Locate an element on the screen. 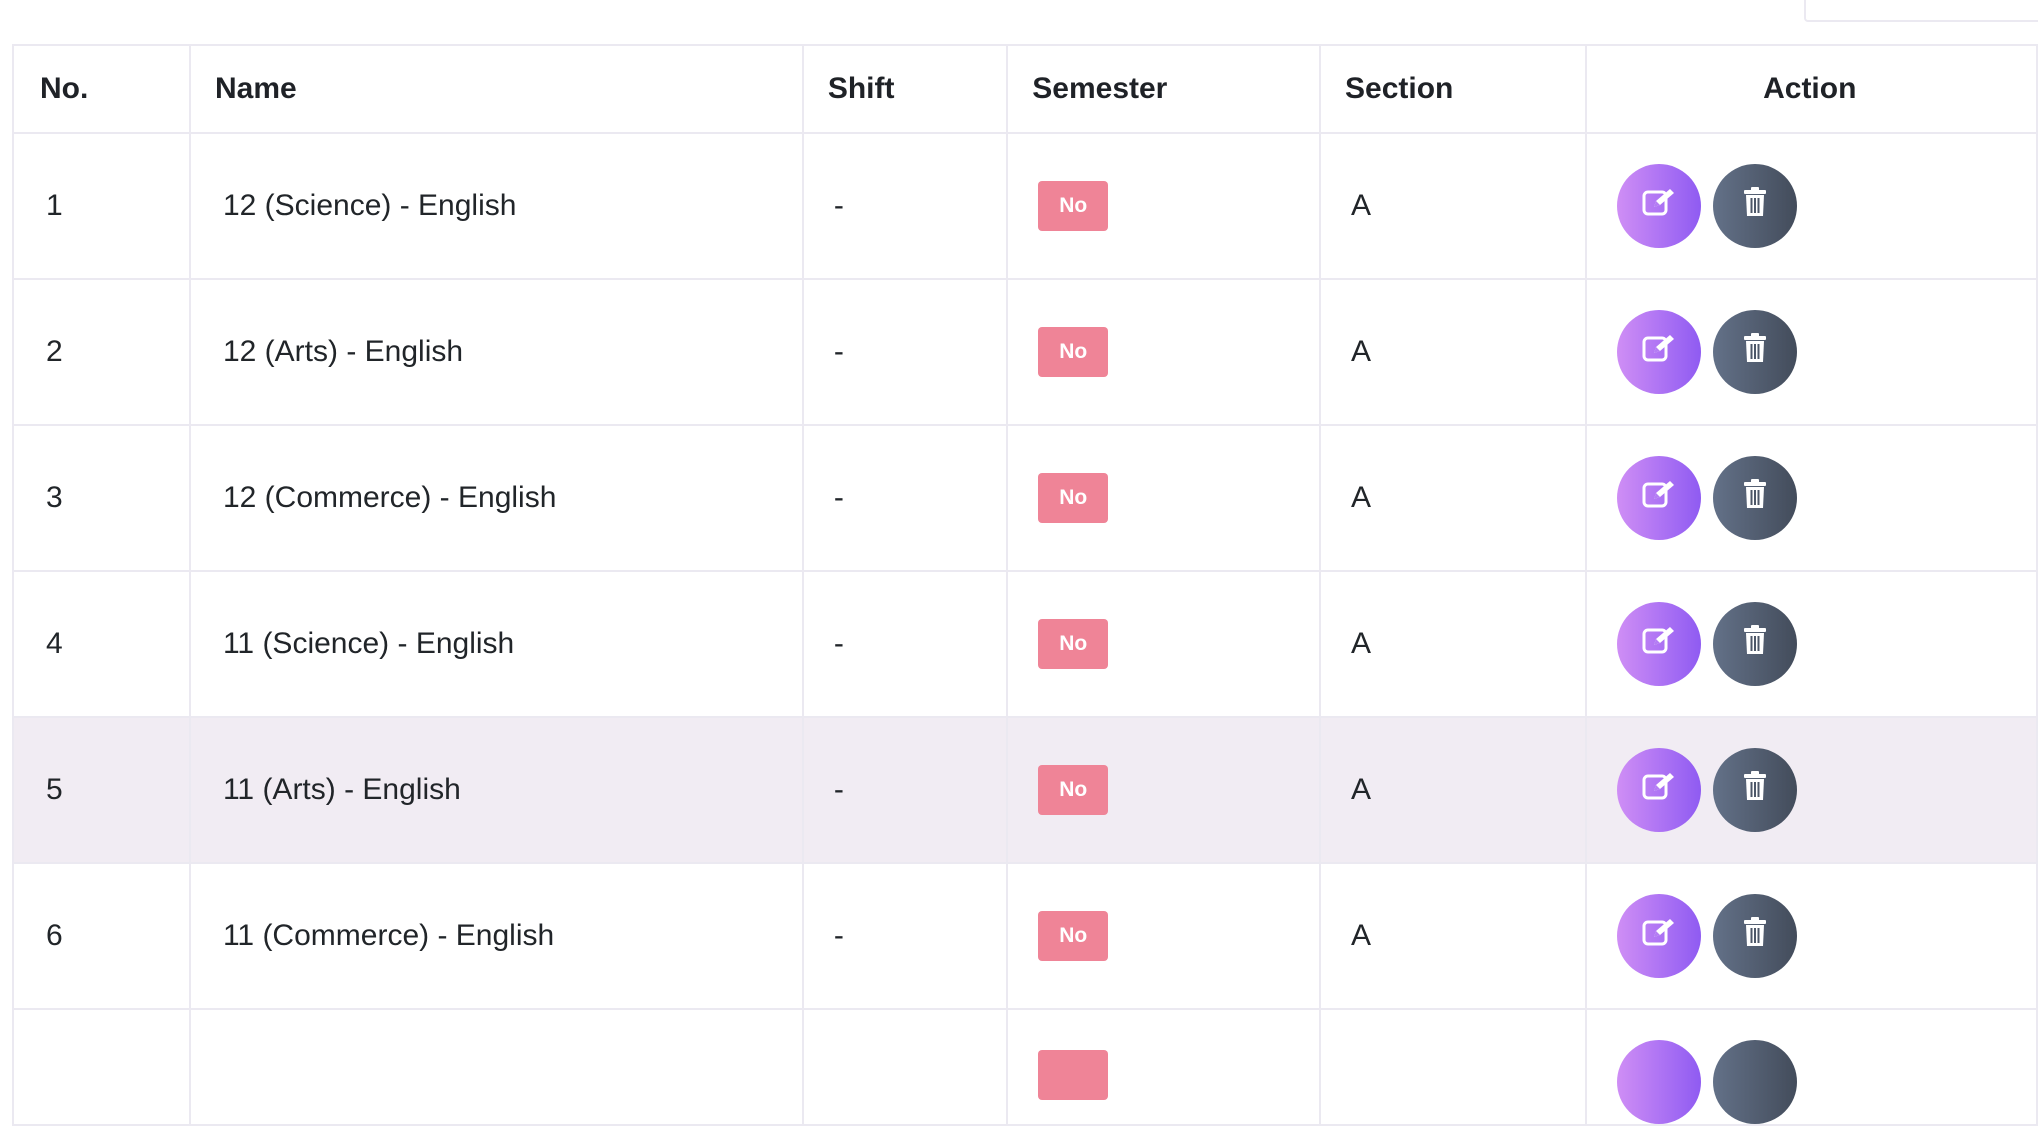 This screenshot has height=1126, width=2038. cell-name: 12 (Arts) - English is located at coordinates (496, 352).